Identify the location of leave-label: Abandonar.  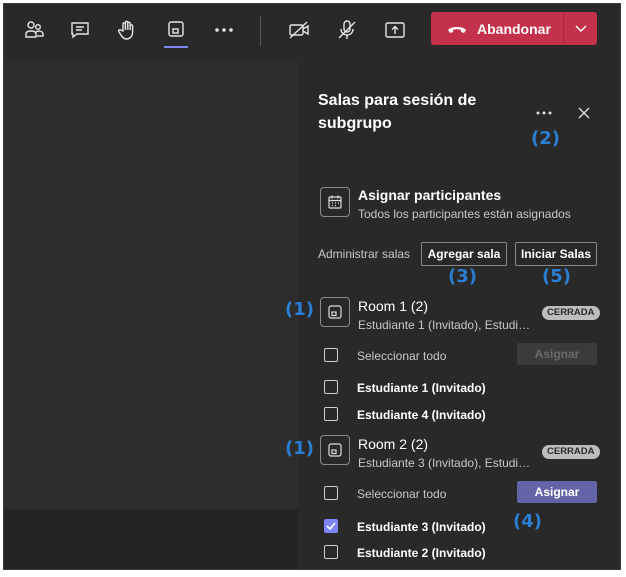
(514, 28).